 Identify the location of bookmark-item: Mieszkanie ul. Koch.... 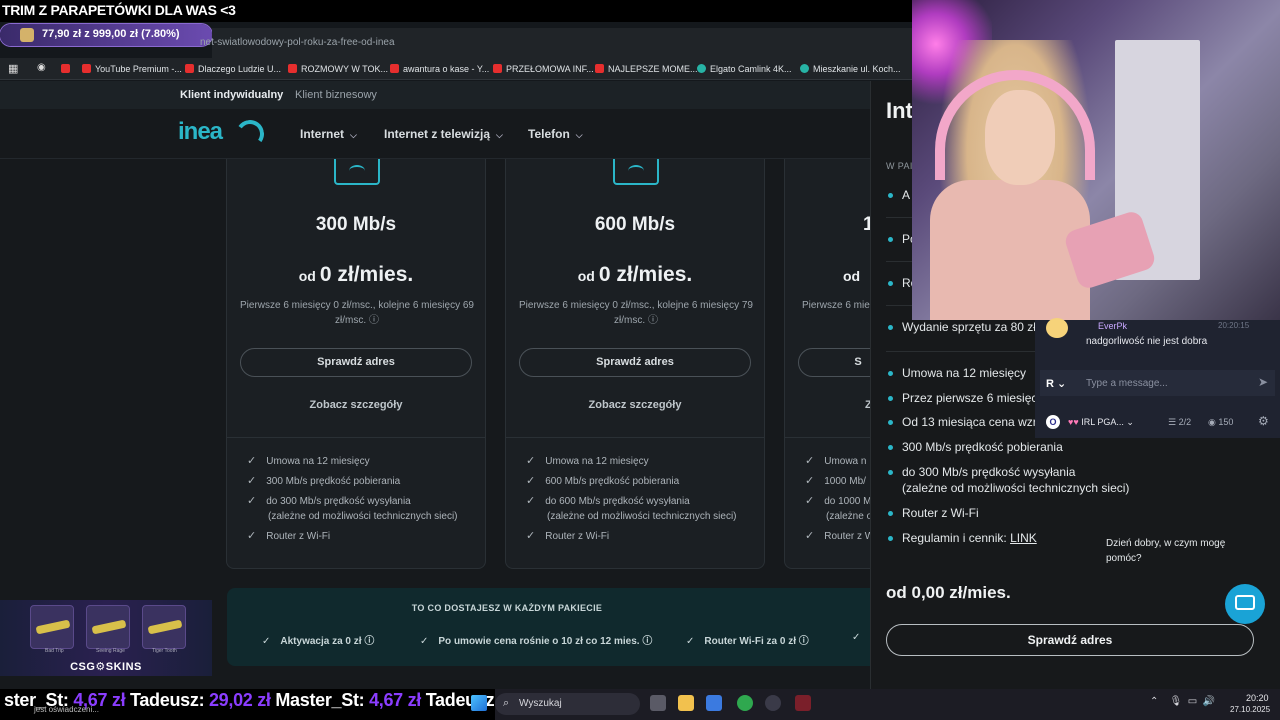
(850, 69).